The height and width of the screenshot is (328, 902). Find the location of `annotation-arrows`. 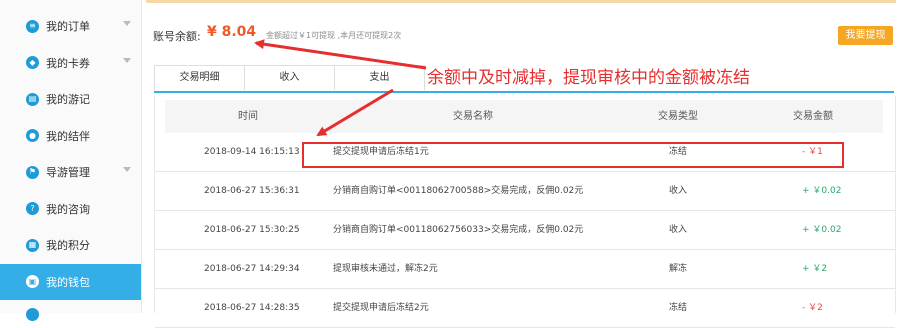

annotation-arrows is located at coordinates (340, 88).